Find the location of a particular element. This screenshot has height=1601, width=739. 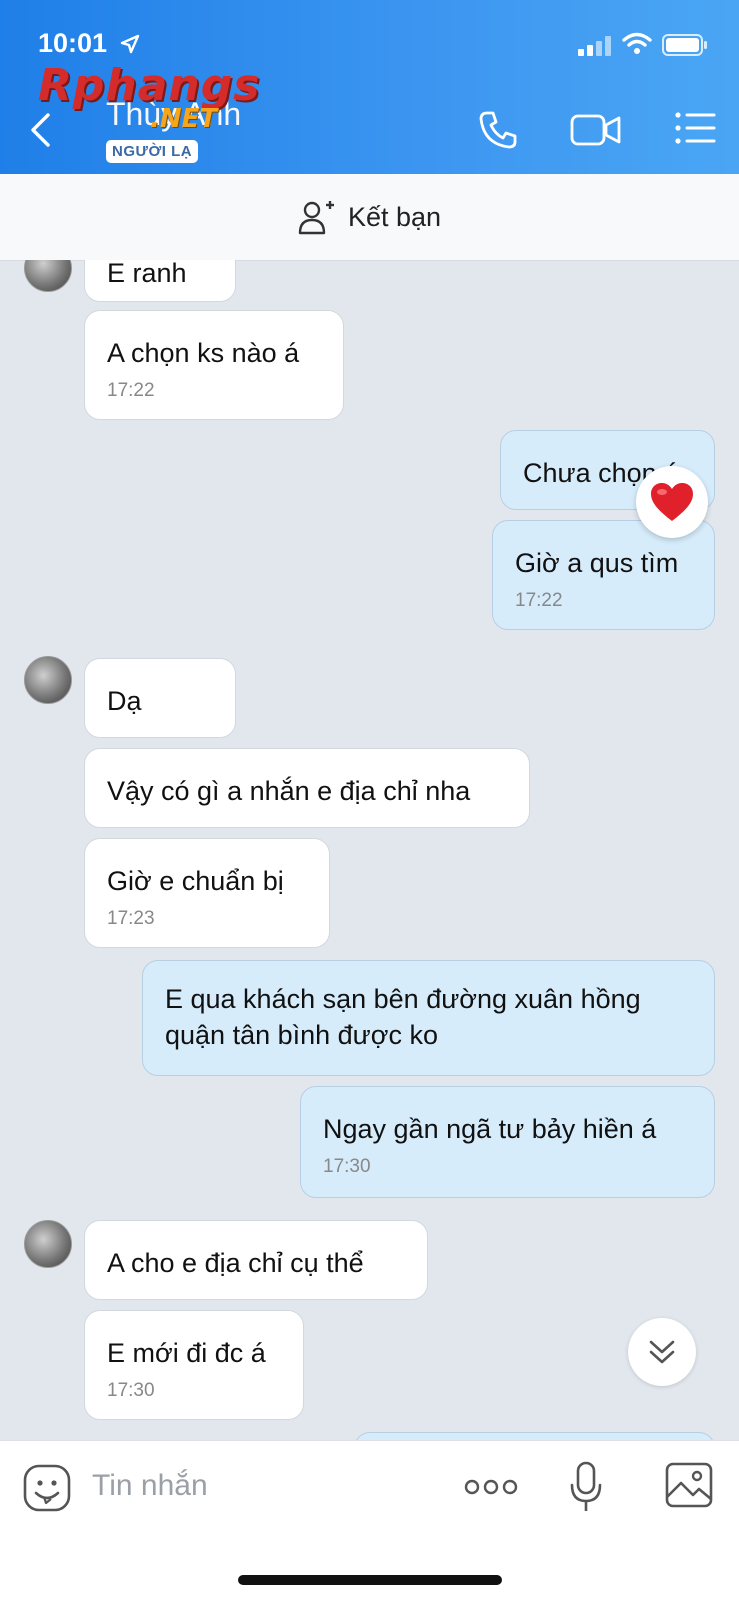

video-call-icon is located at coordinates (596, 130).